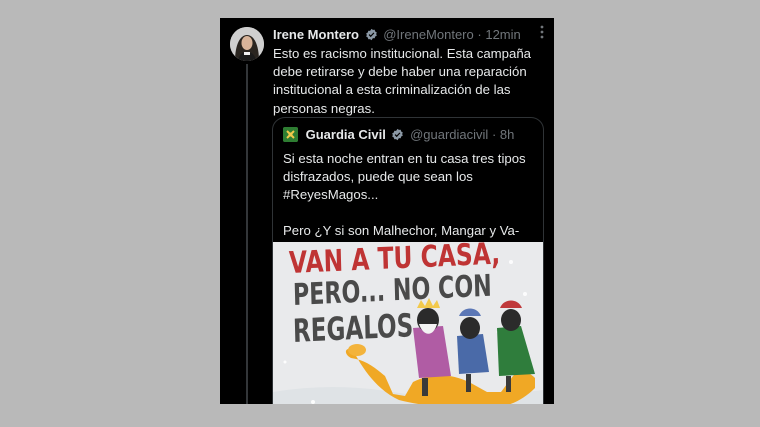 The height and width of the screenshot is (427, 760). I want to click on tweet-time: 12min, so click(502, 34).